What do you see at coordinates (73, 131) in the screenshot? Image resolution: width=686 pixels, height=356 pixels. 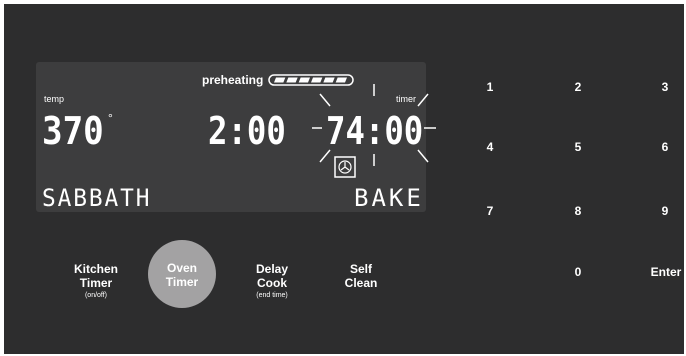 I see `temp-value: 370` at bounding box center [73, 131].